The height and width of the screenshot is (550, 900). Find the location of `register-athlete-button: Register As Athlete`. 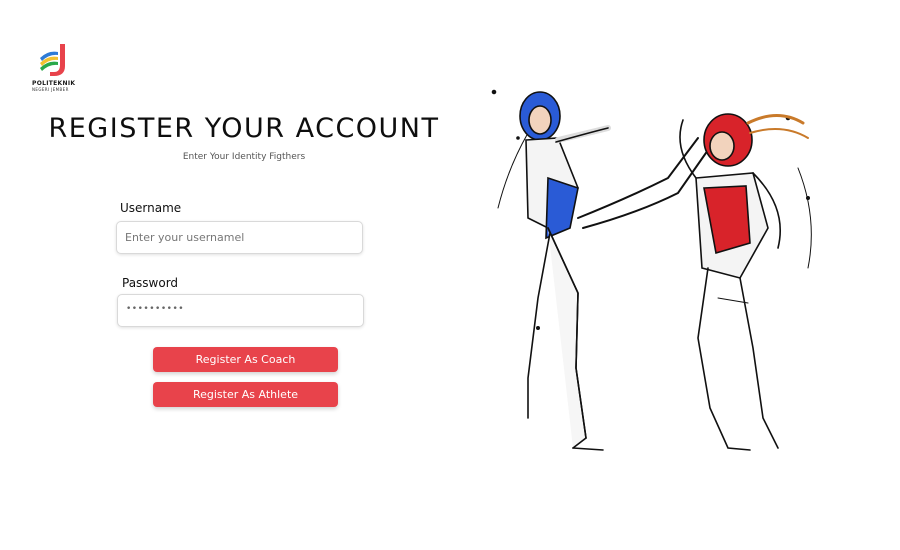

register-athlete-button: Register As Athlete is located at coordinates (245, 394).